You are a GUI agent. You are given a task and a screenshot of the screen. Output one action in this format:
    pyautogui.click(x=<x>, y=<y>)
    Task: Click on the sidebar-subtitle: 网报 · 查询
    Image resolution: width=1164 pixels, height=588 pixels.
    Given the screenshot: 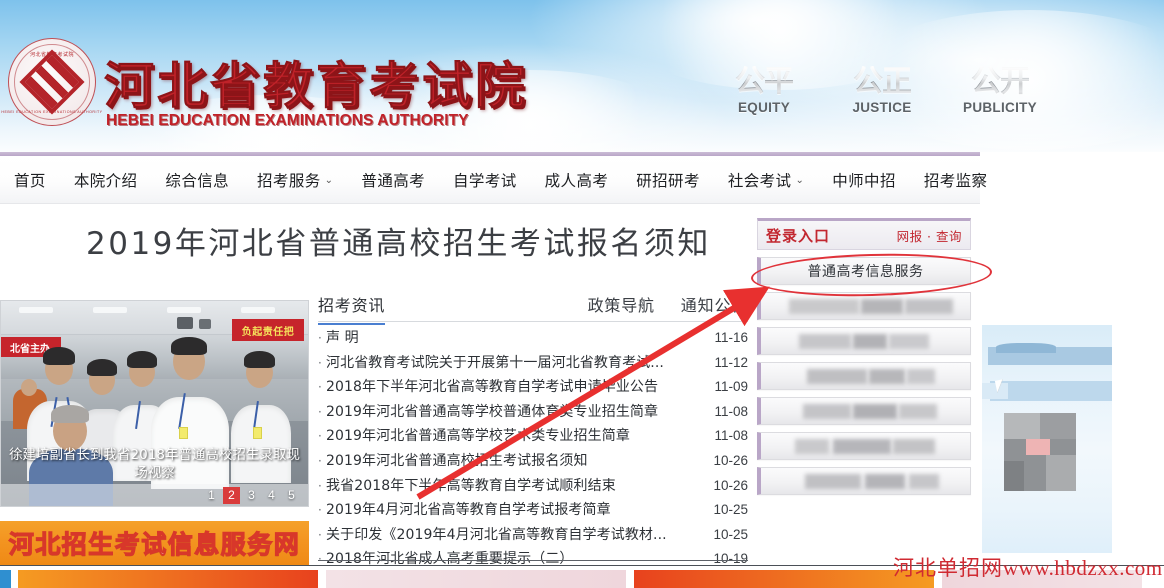 What is the action you would take?
    pyautogui.click(x=929, y=236)
    